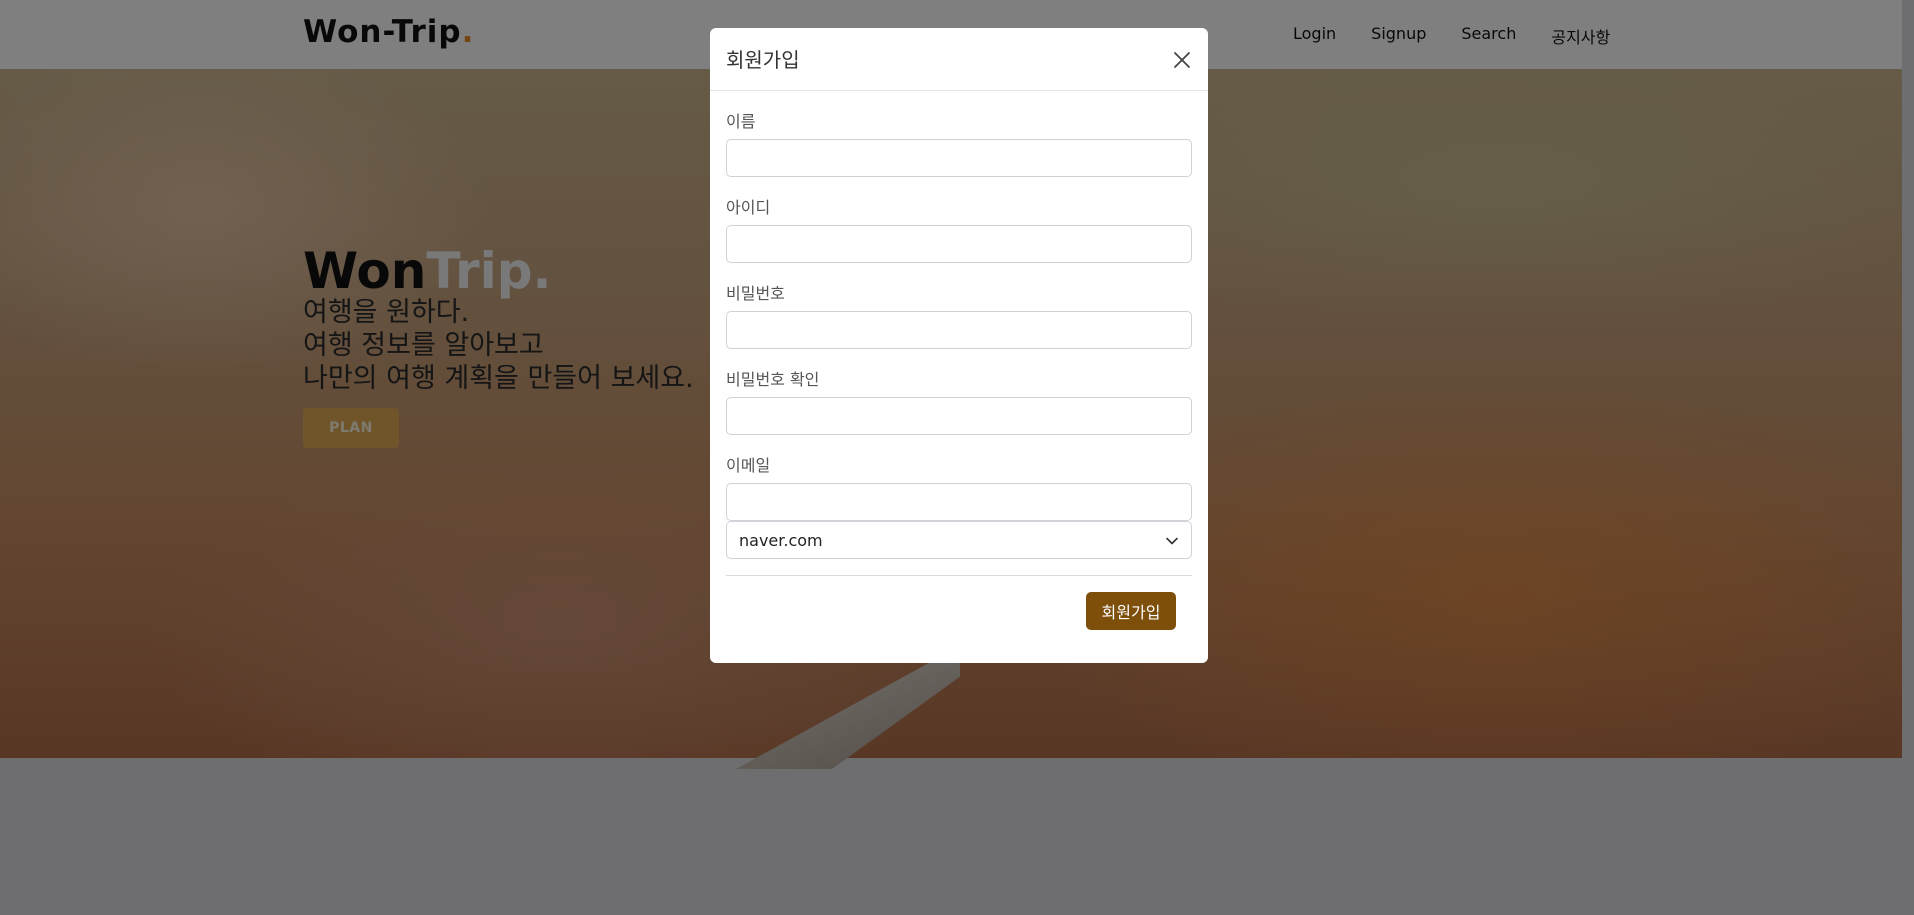 This screenshot has width=1914, height=915. Describe the element at coordinates (748, 465) in the screenshot. I see `email-label: 이메일` at that location.